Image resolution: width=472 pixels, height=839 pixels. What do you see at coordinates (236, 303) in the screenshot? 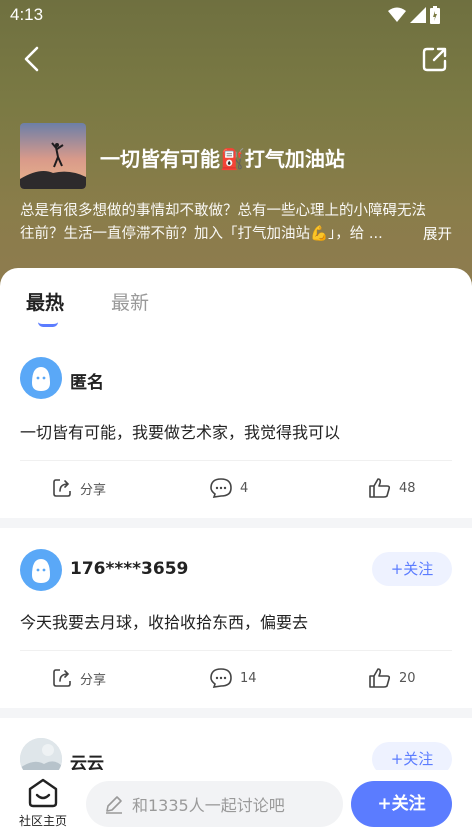
I see `tab-bar: 最热 最新` at bounding box center [236, 303].